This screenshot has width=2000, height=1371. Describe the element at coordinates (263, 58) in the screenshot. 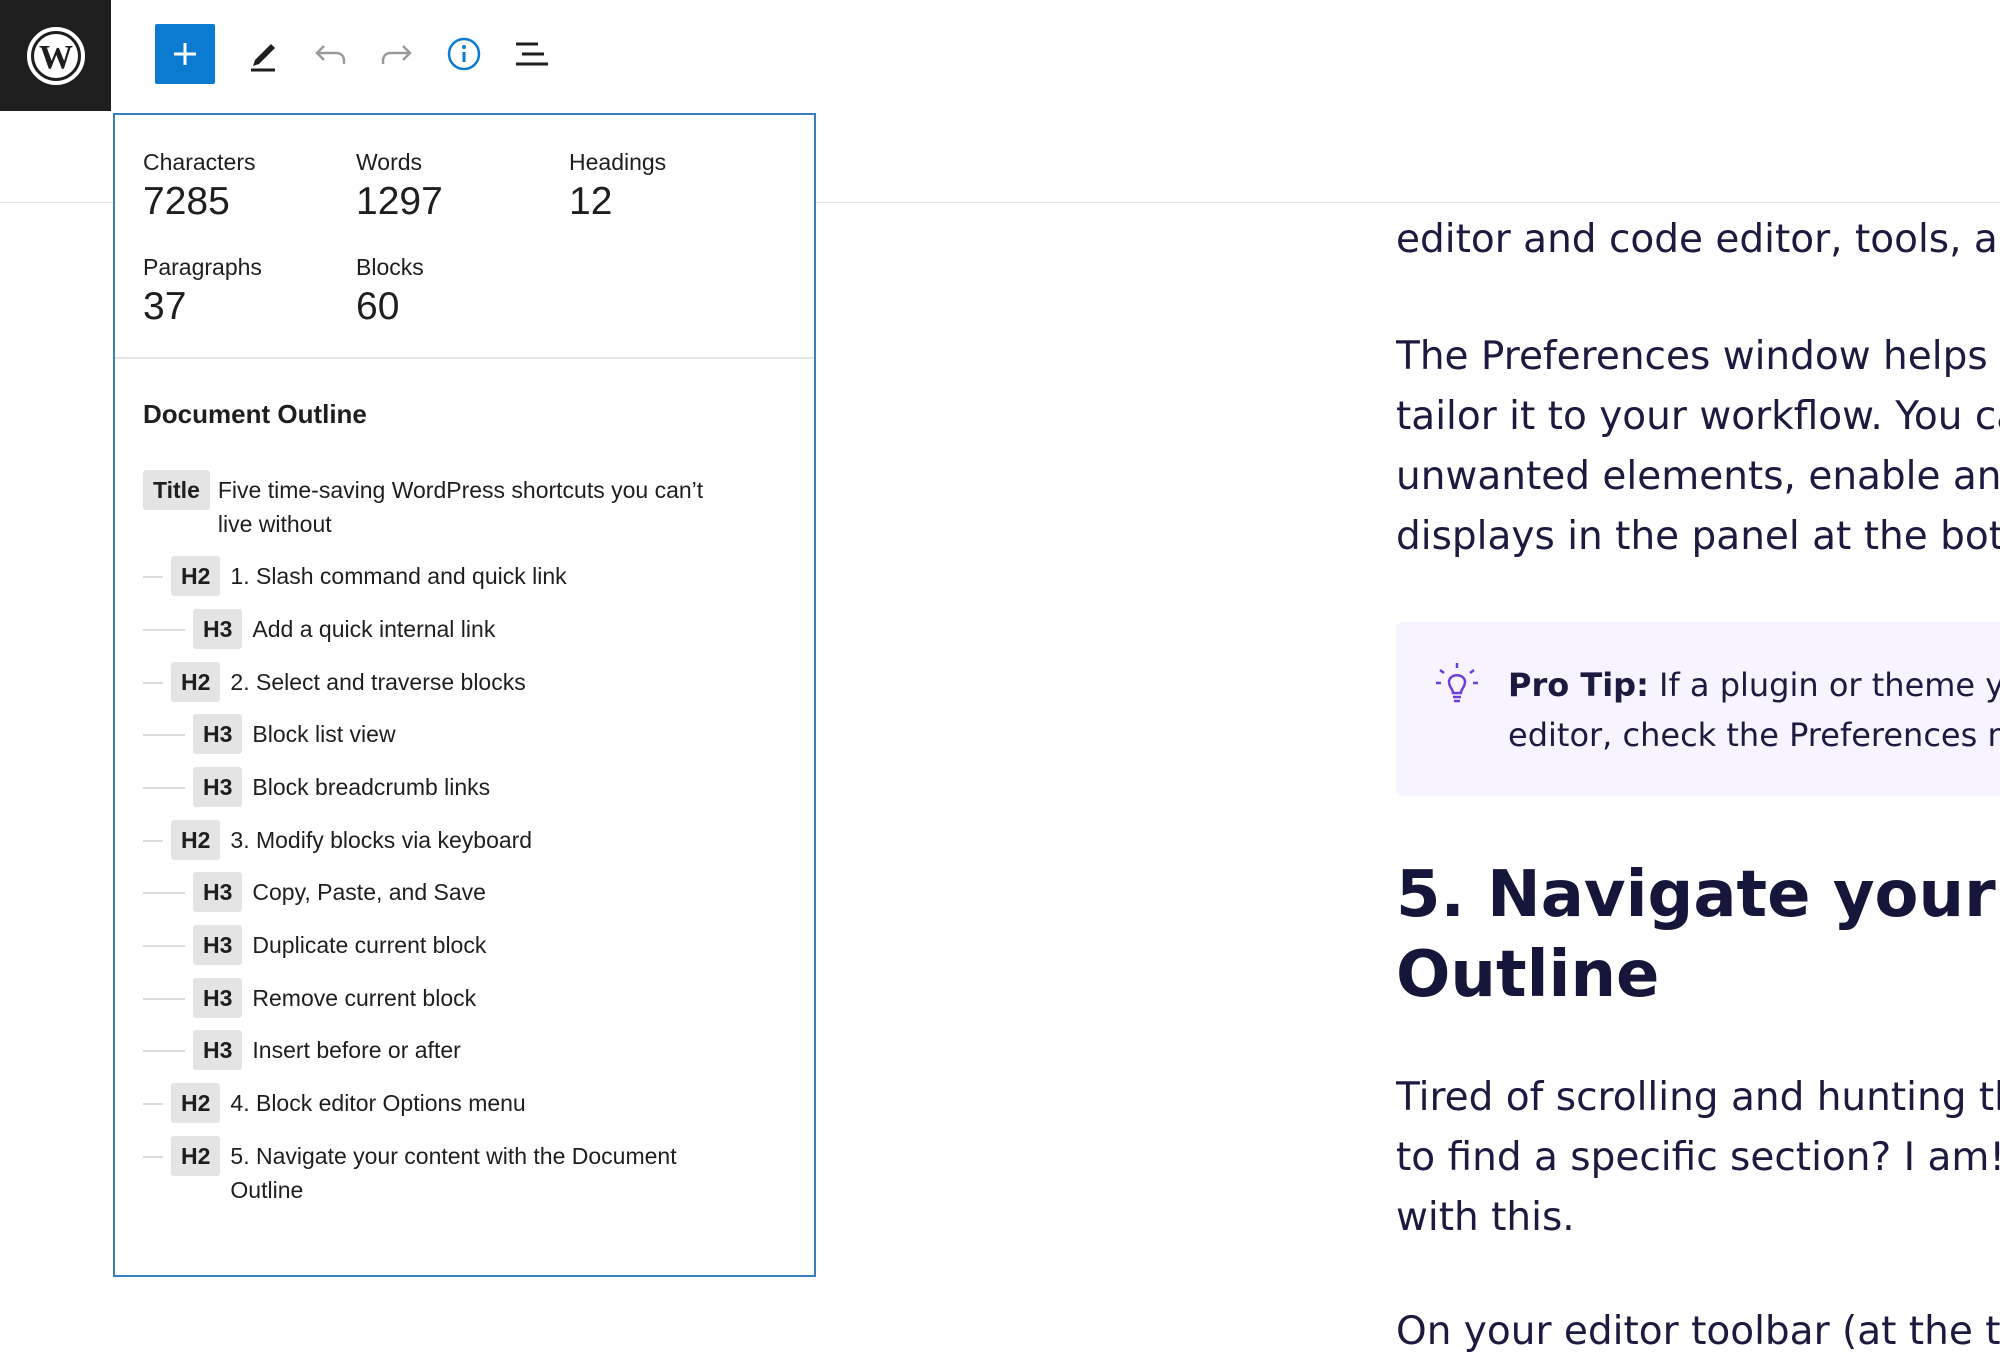

I see `pencil-icon` at that location.